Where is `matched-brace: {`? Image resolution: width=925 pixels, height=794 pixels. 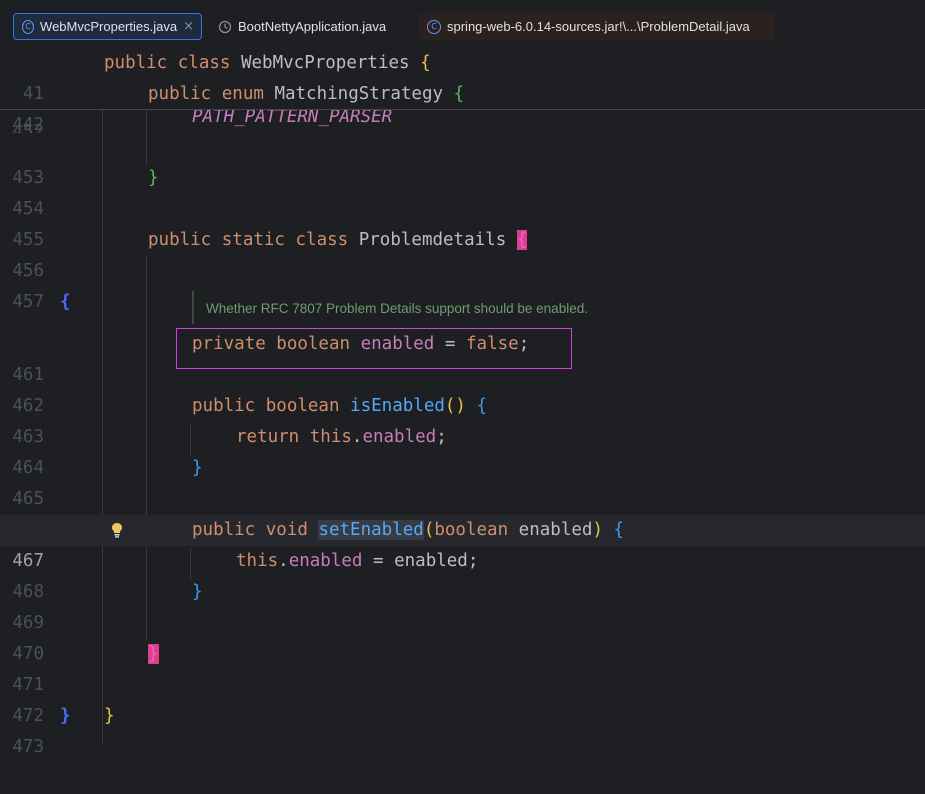 matched-brace: { is located at coordinates (522, 240).